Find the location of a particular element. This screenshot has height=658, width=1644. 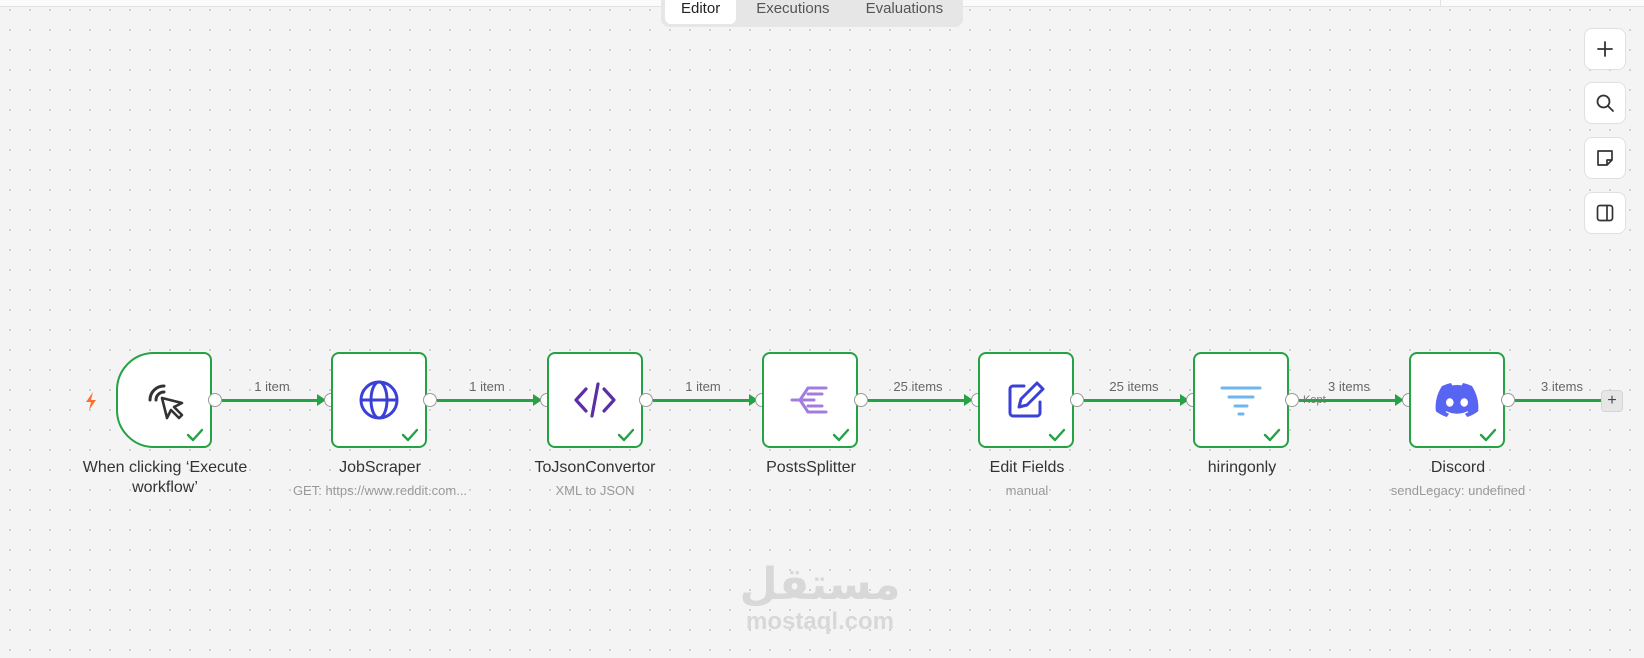

node-manual-trigger is located at coordinates (164, 400).